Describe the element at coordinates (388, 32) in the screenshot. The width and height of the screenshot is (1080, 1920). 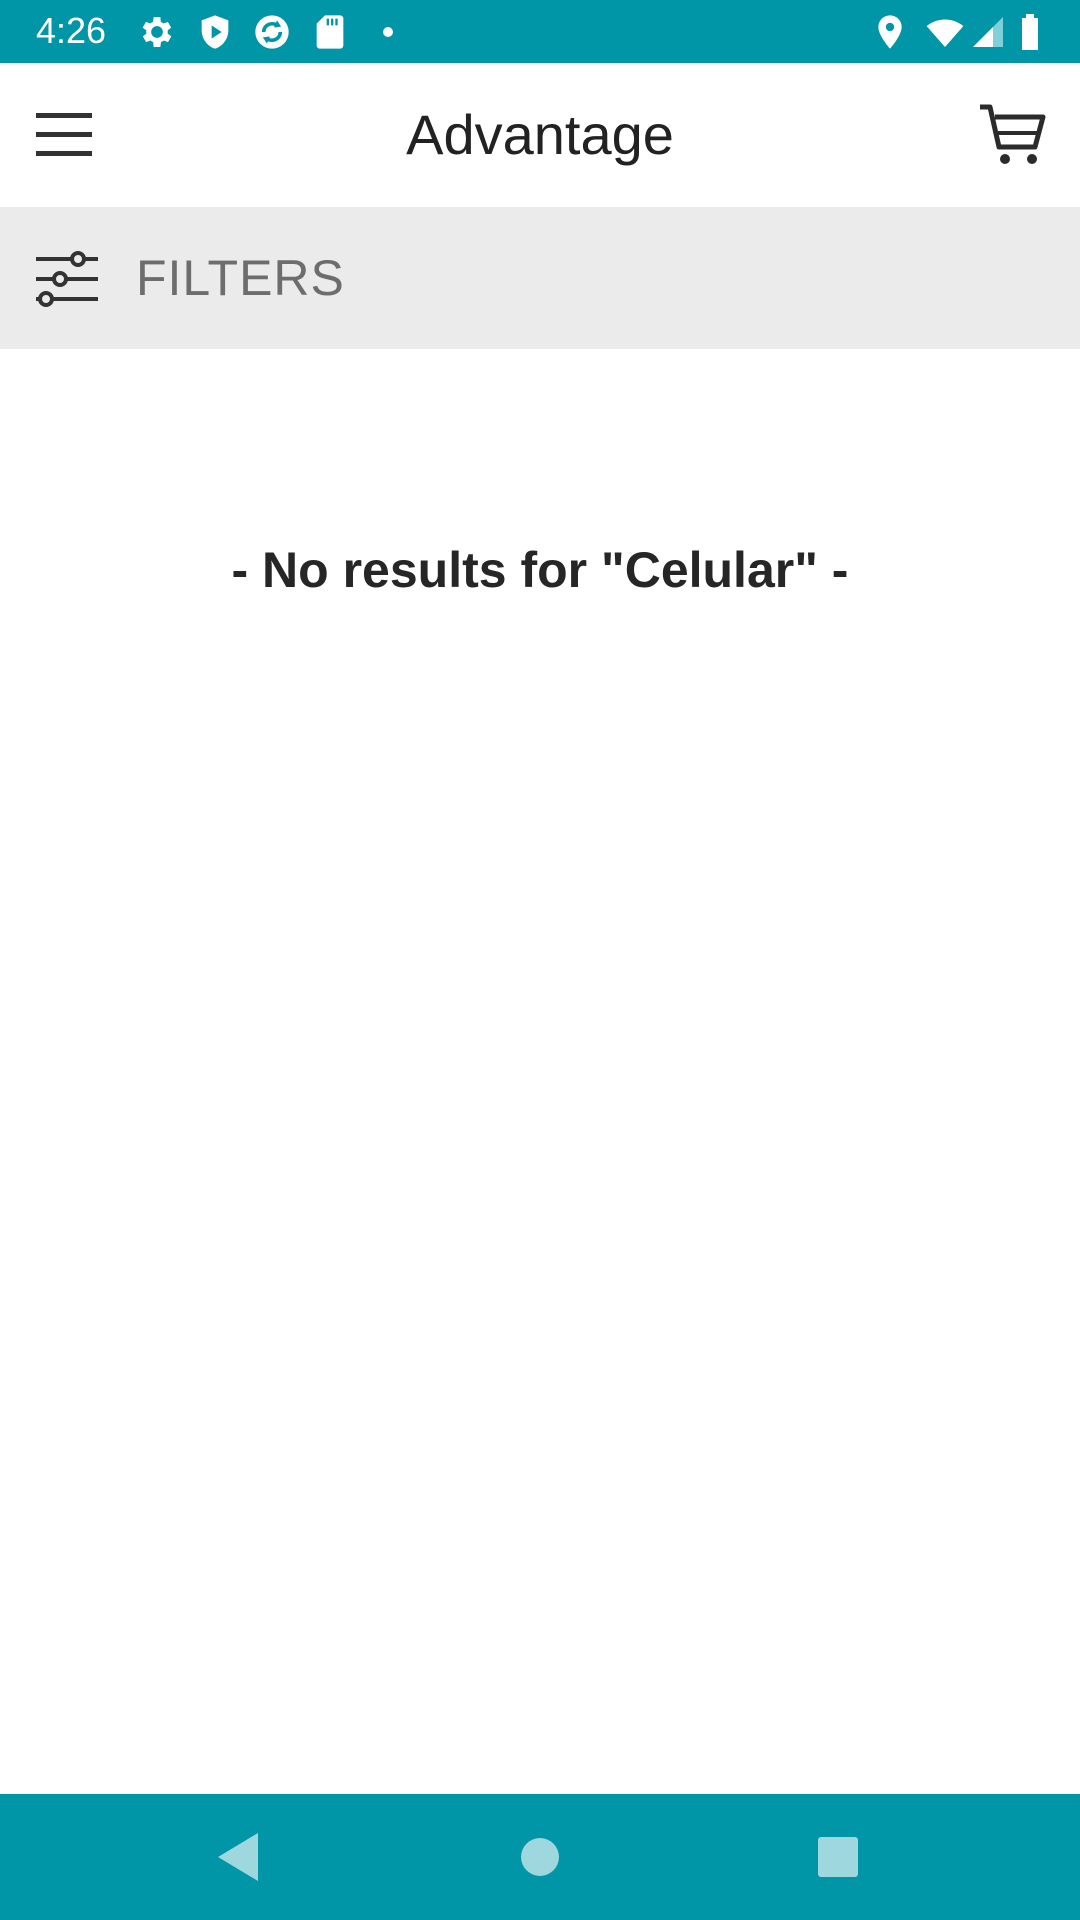
I see `notification-dot-icon` at that location.